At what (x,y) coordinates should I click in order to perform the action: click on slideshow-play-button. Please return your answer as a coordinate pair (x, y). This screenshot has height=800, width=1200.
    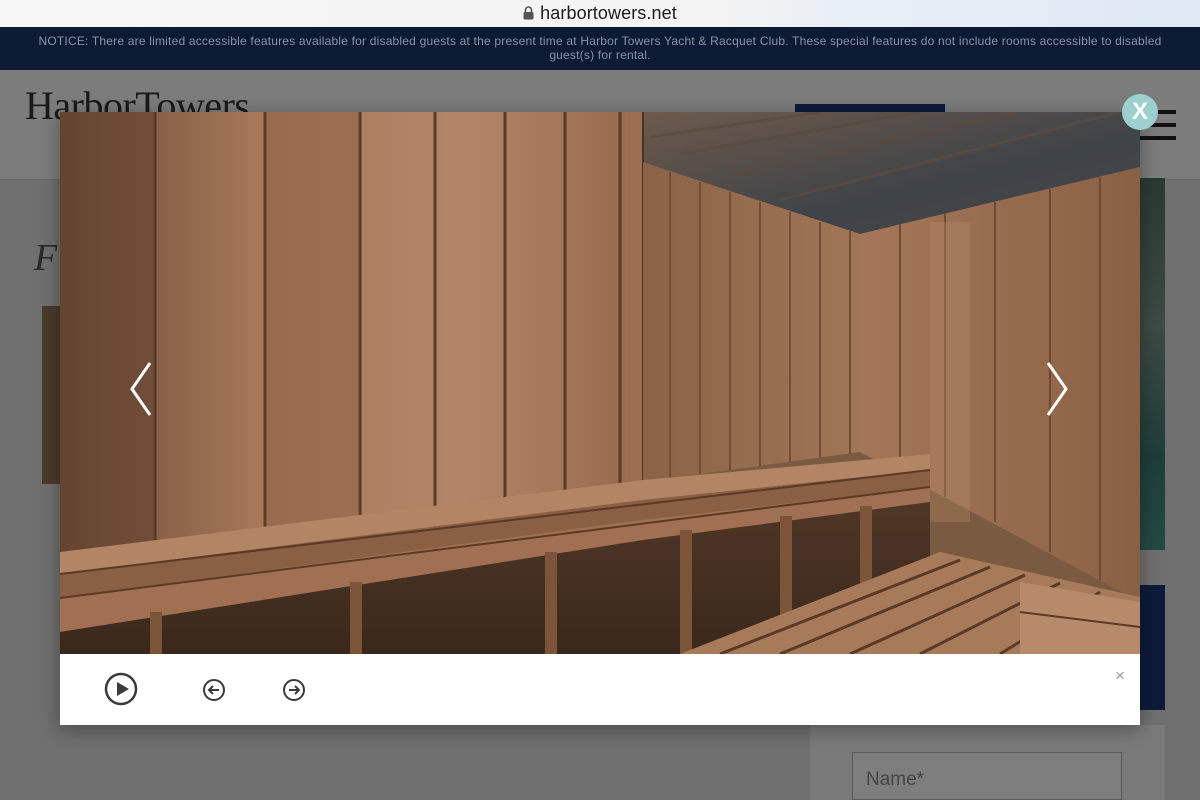
    Looking at the image, I should click on (121, 689).